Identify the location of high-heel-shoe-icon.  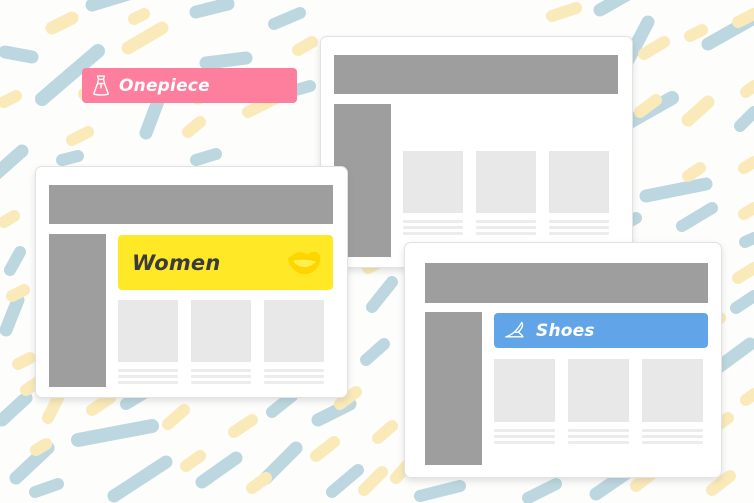
(516, 331).